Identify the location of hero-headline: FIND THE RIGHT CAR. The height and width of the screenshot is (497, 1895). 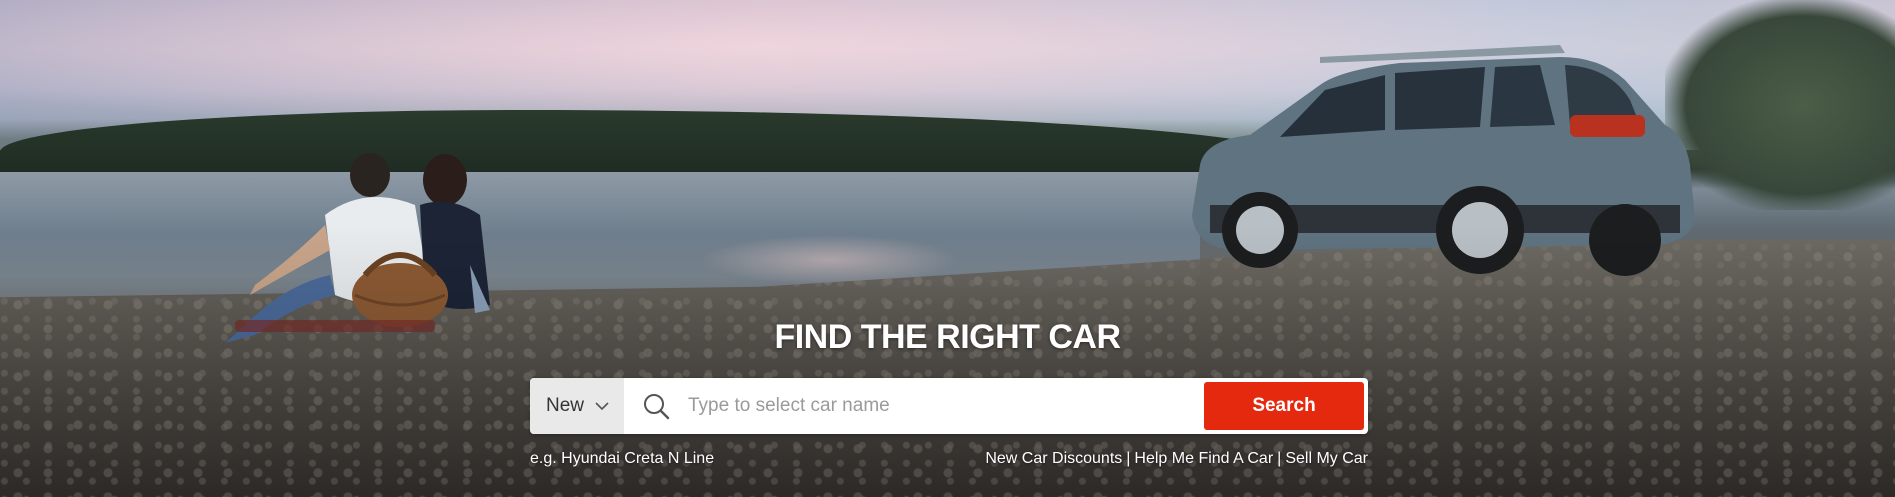
(947, 337).